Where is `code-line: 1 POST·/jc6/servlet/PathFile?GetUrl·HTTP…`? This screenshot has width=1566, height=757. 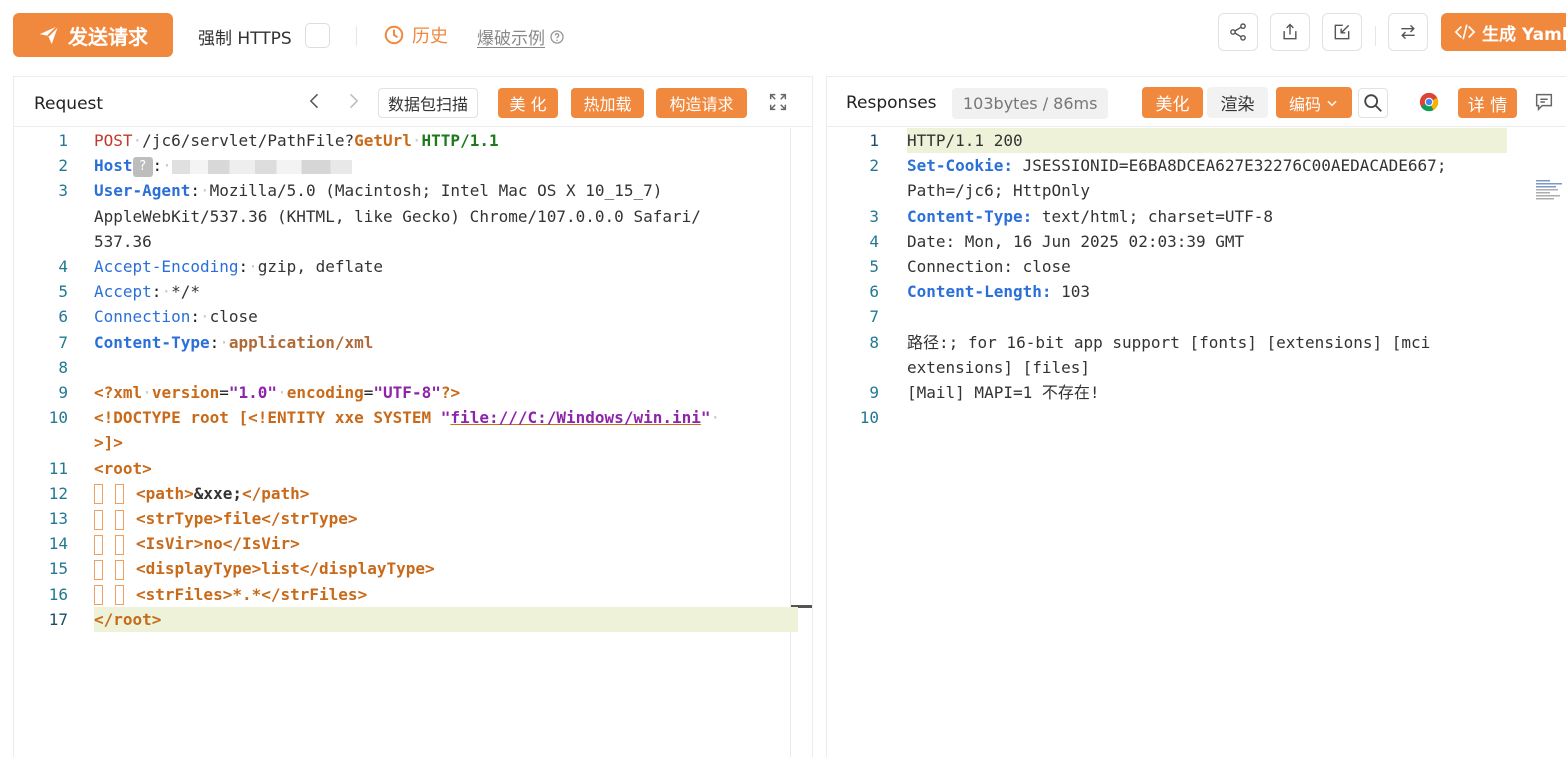
code-line: 1 POST·/jc6/servlet/PathFile?GetUrl·HTTP… is located at coordinates (413, 140).